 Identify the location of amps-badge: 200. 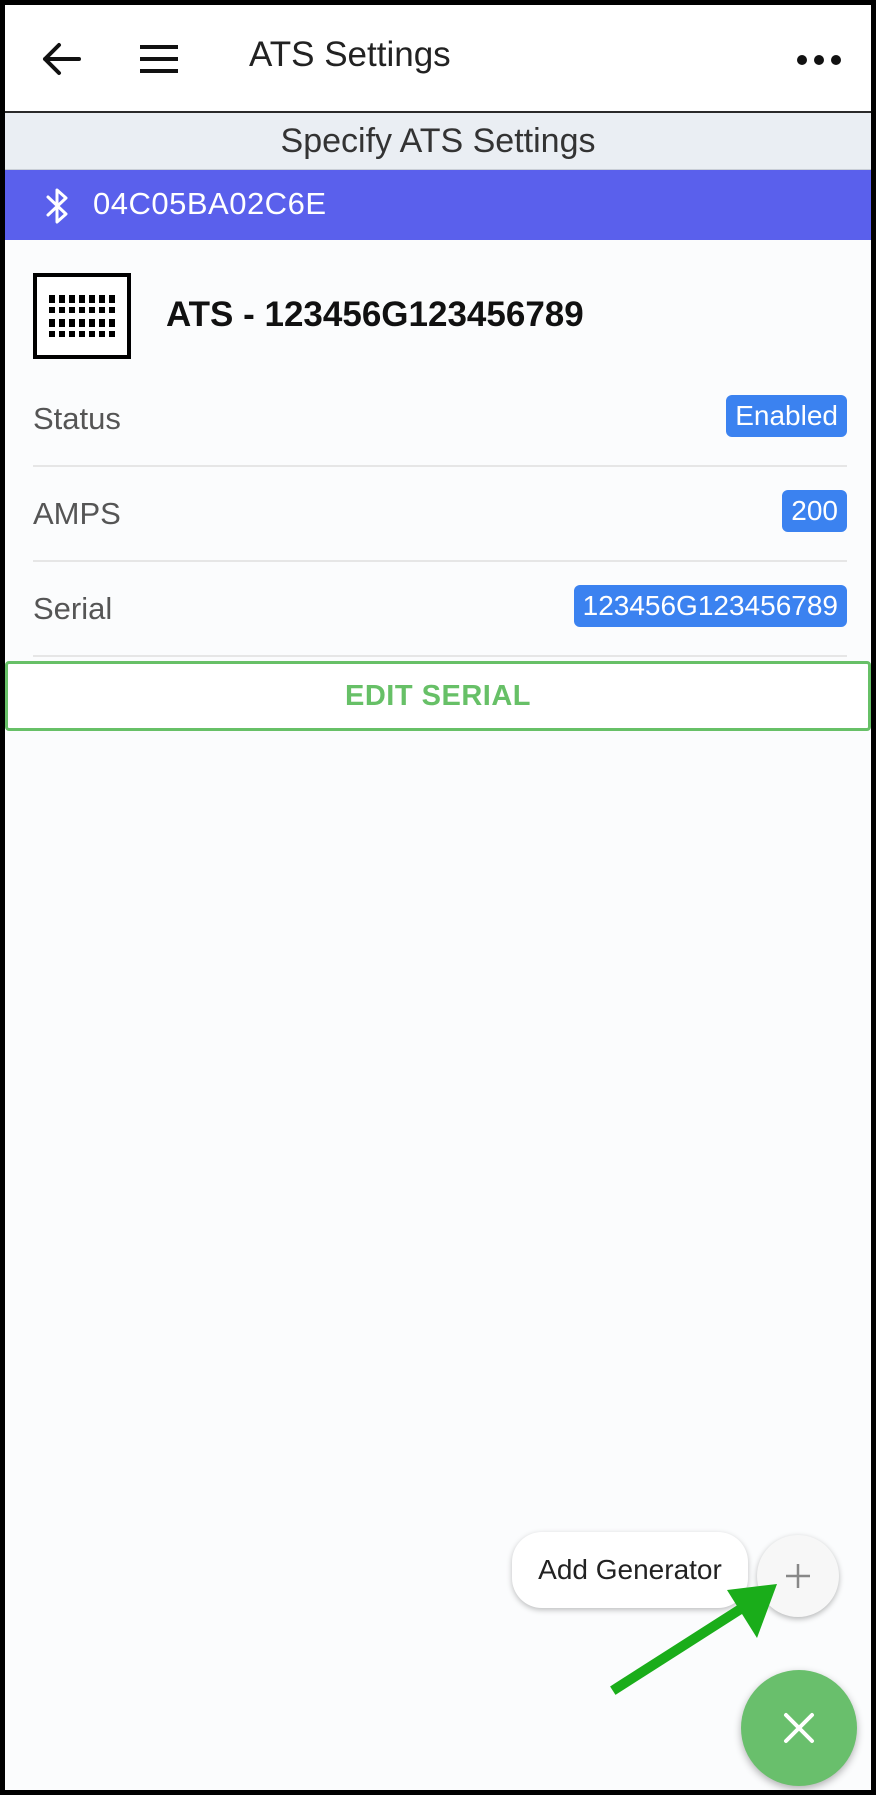
(814, 511).